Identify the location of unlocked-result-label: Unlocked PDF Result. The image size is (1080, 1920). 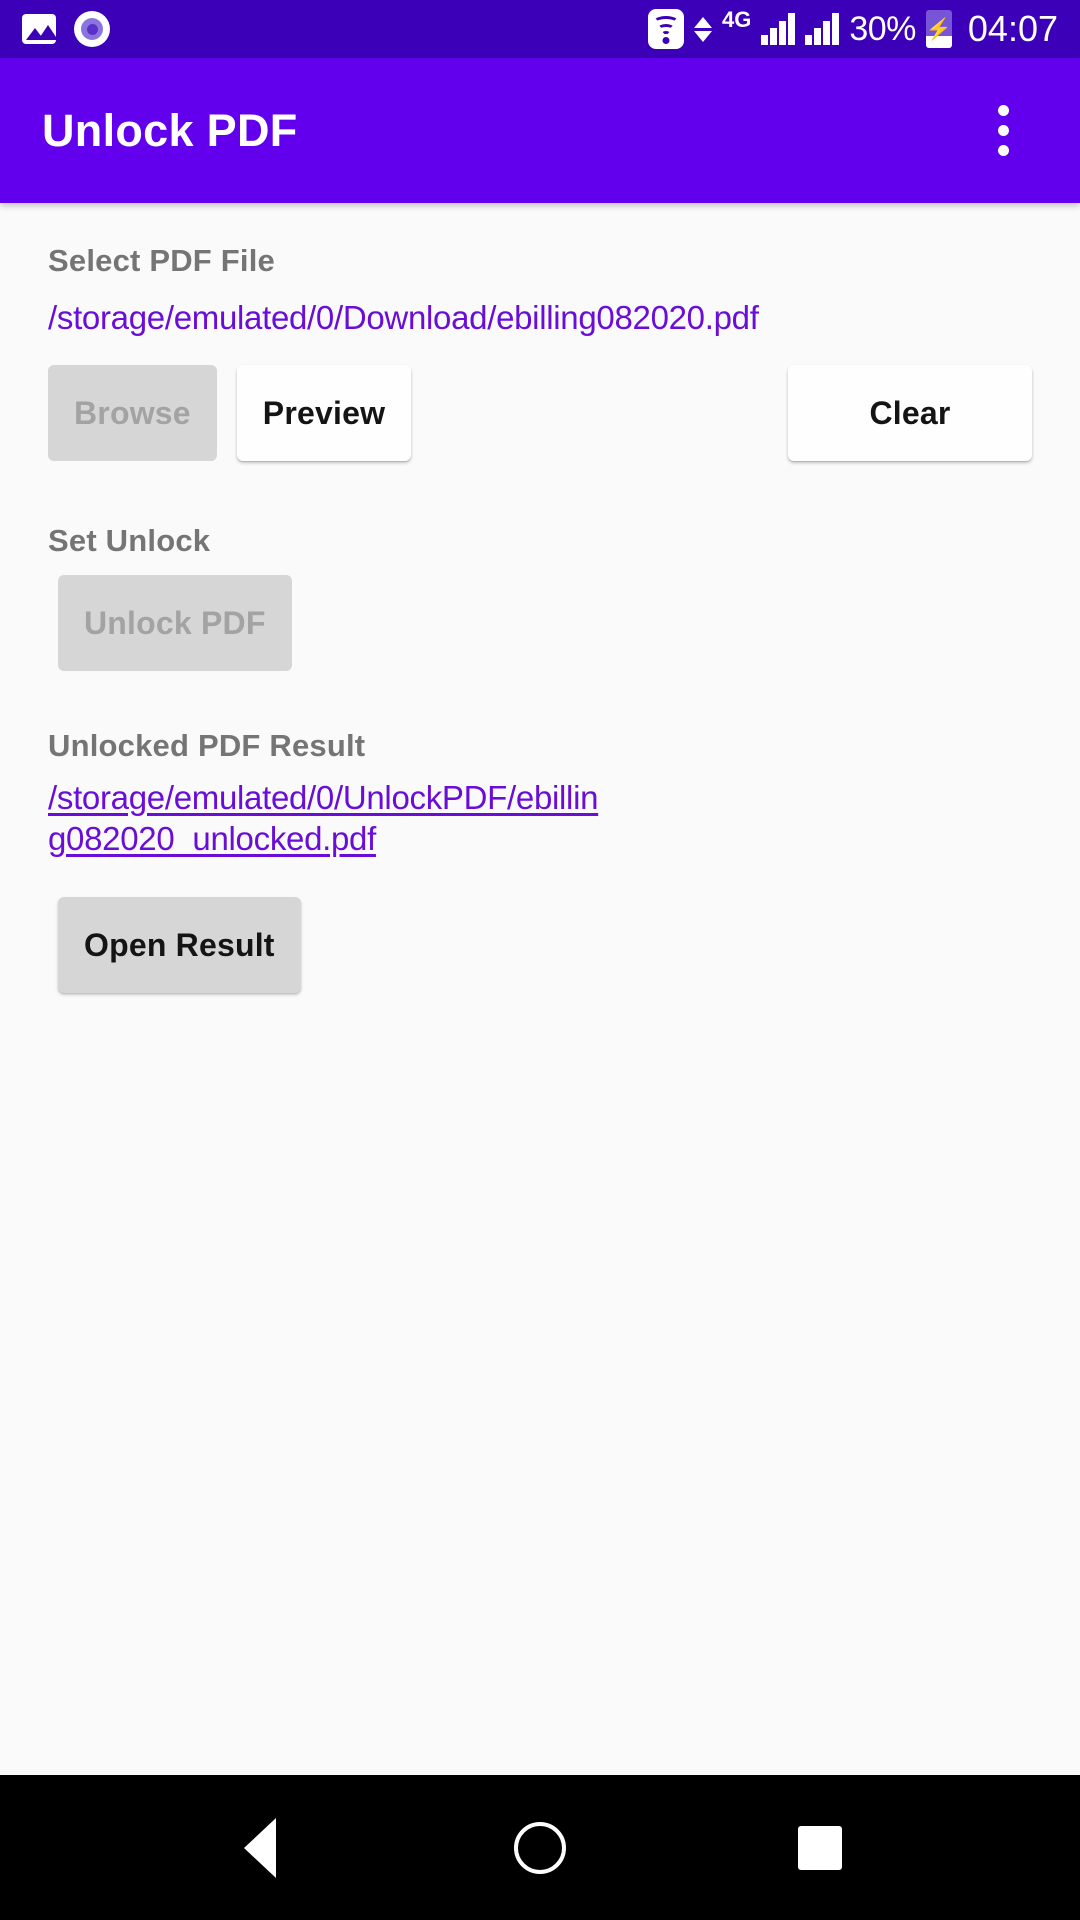
(207, 745).